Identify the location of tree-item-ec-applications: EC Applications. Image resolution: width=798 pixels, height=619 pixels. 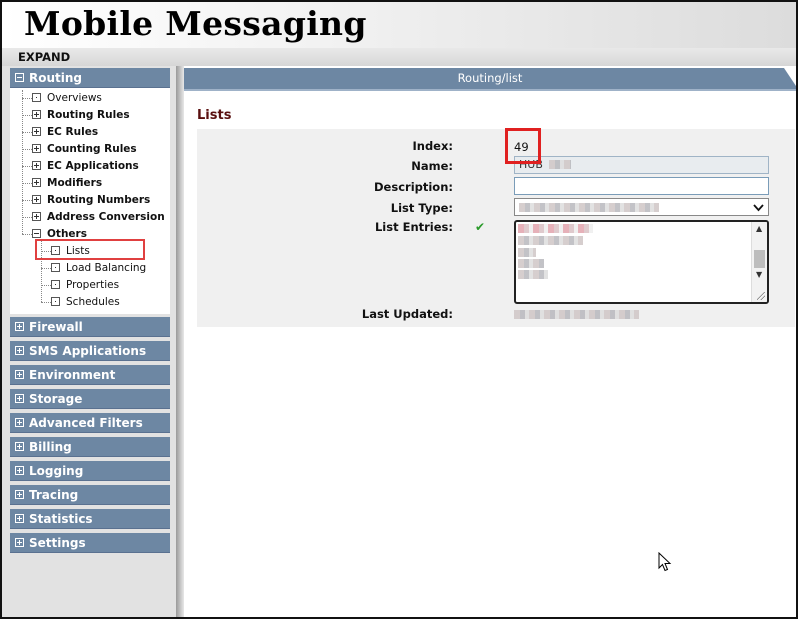
(85, 166).